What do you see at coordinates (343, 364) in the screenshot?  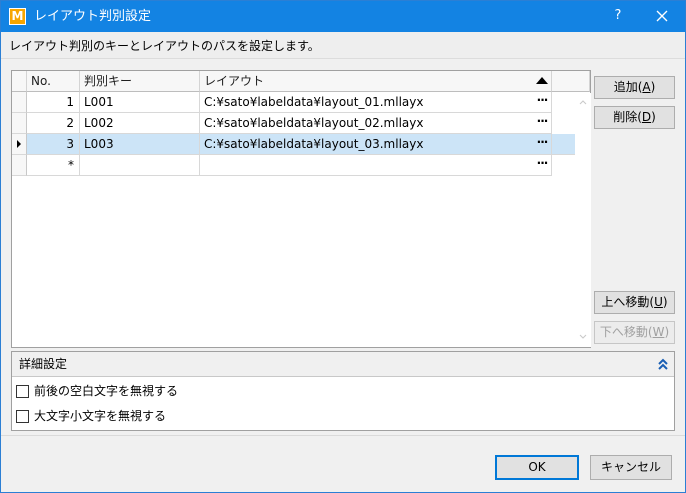 I see `details-header: 詳細設定` at bounding box center [343, 364].